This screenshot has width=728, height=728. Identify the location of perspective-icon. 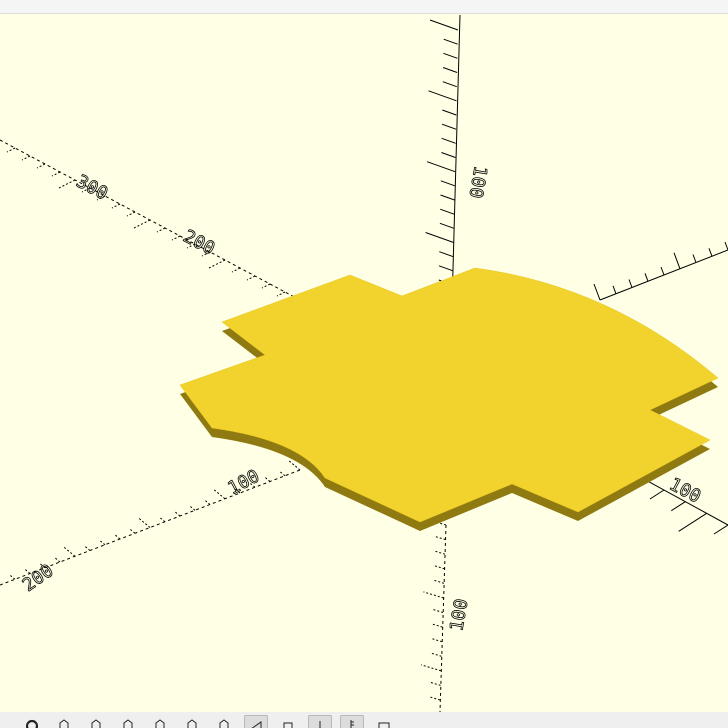
(256, 723).